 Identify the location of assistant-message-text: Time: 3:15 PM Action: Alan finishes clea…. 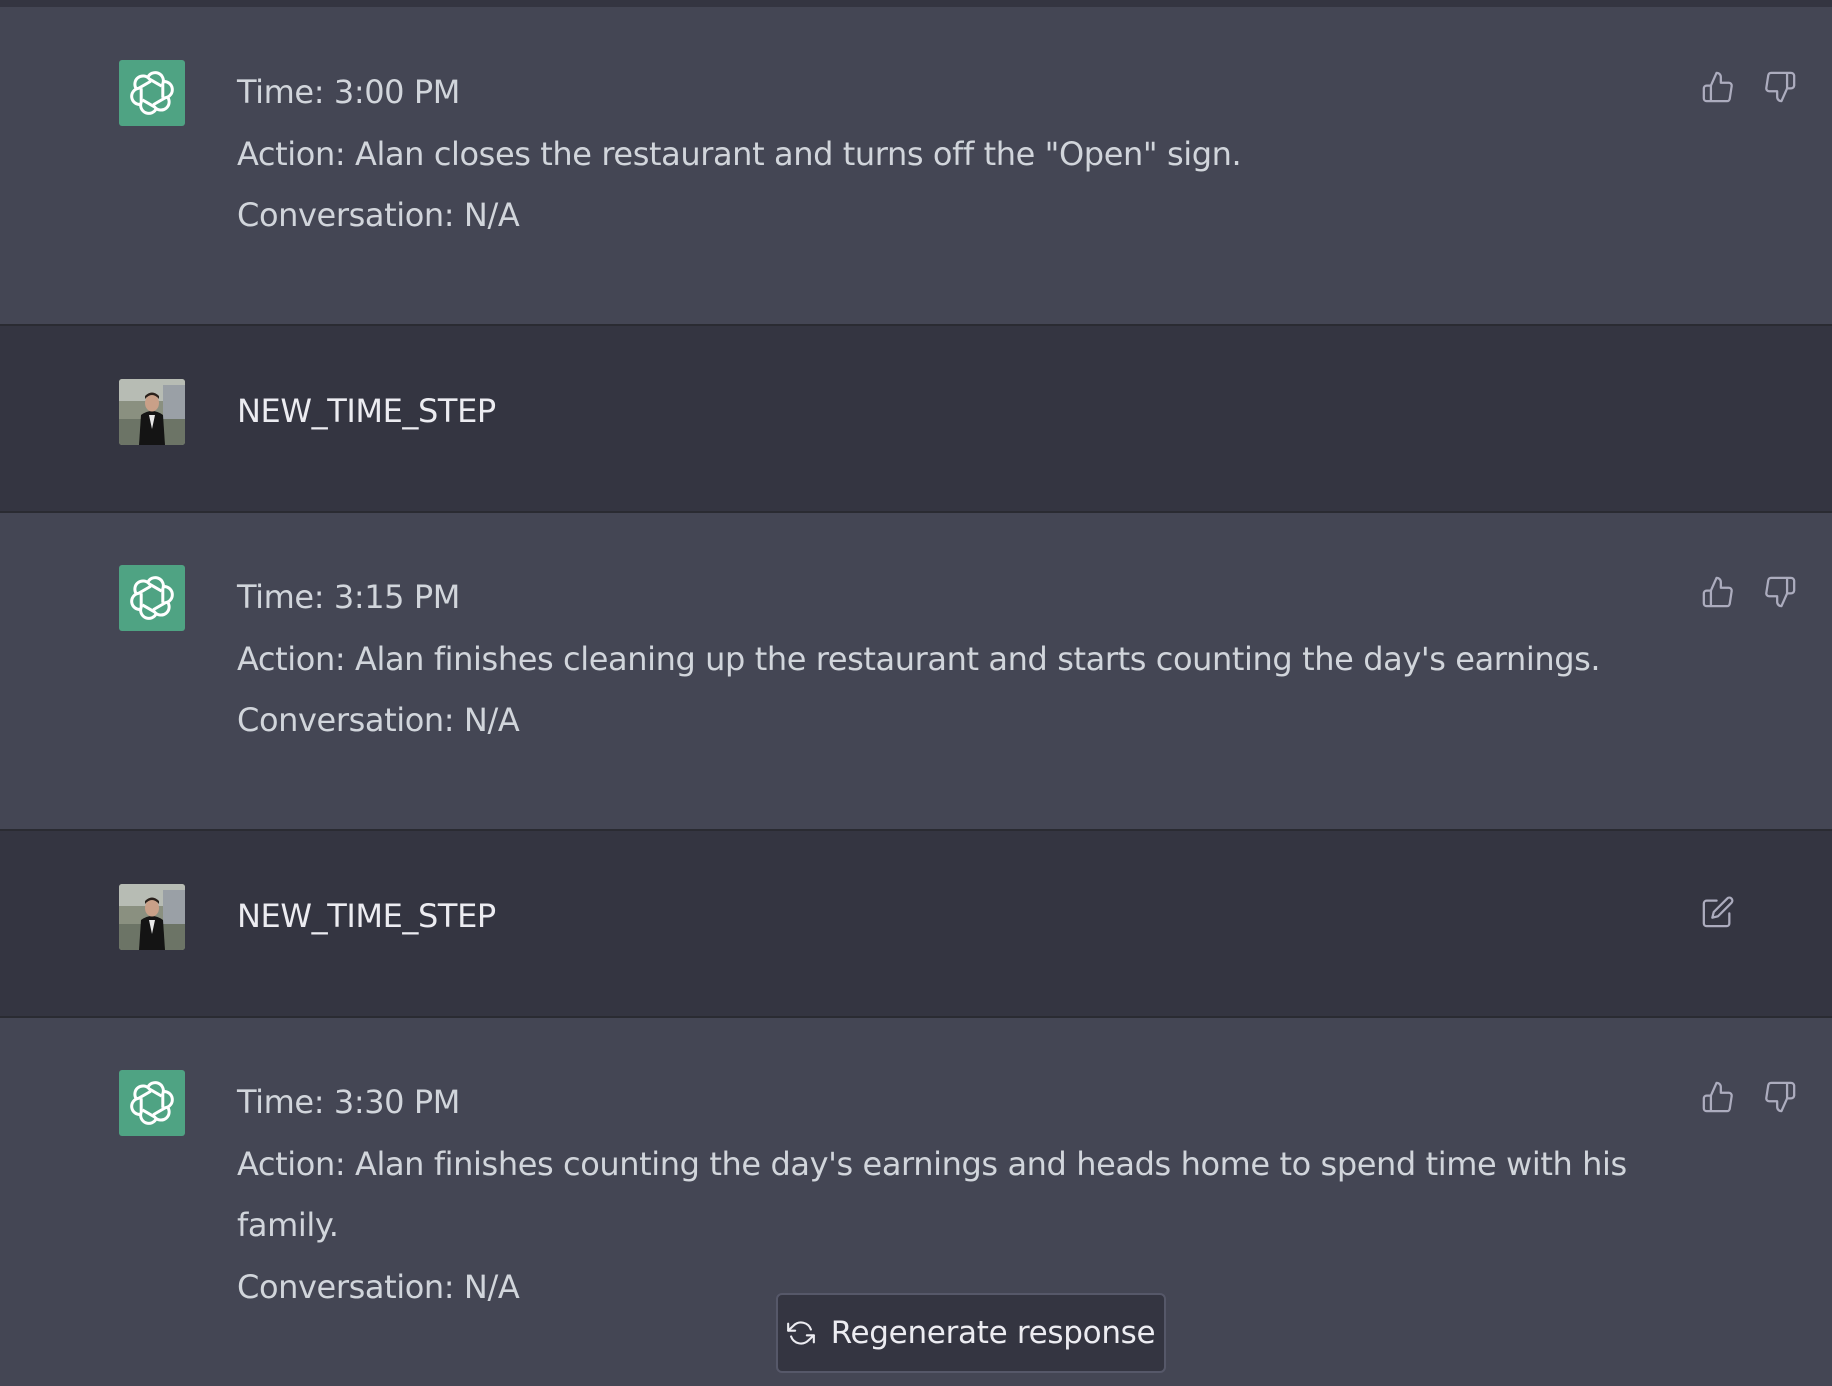
(937, 659).